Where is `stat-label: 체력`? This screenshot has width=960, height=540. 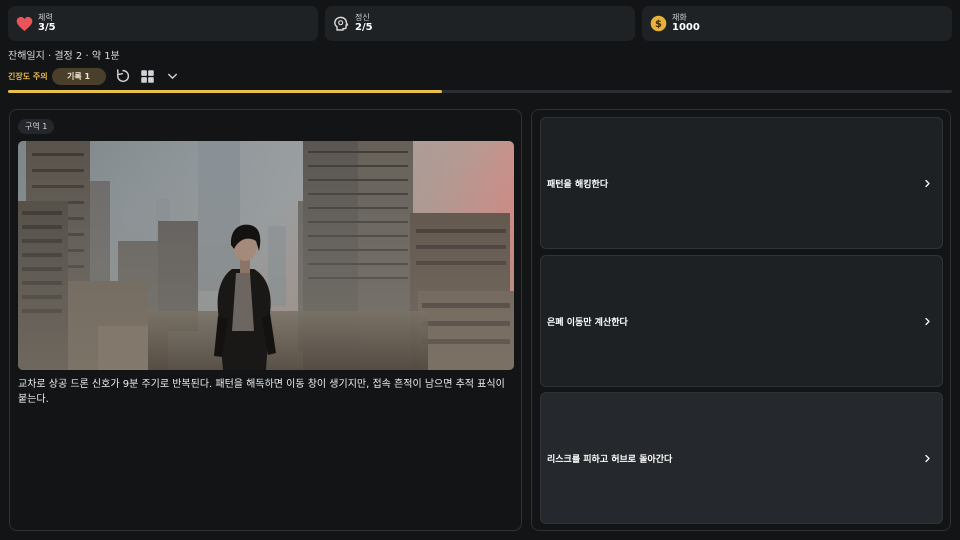
stat-label: 체력 is located at coordinates (45, 18).